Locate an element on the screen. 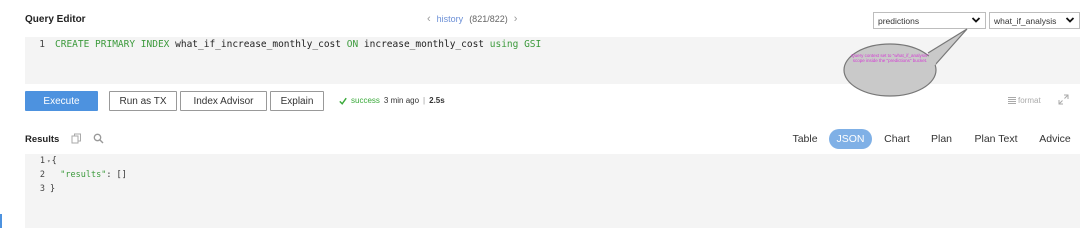 The width and height of the screenshot is (1087, 240). align-icon is located at coordinates (1012, 100).